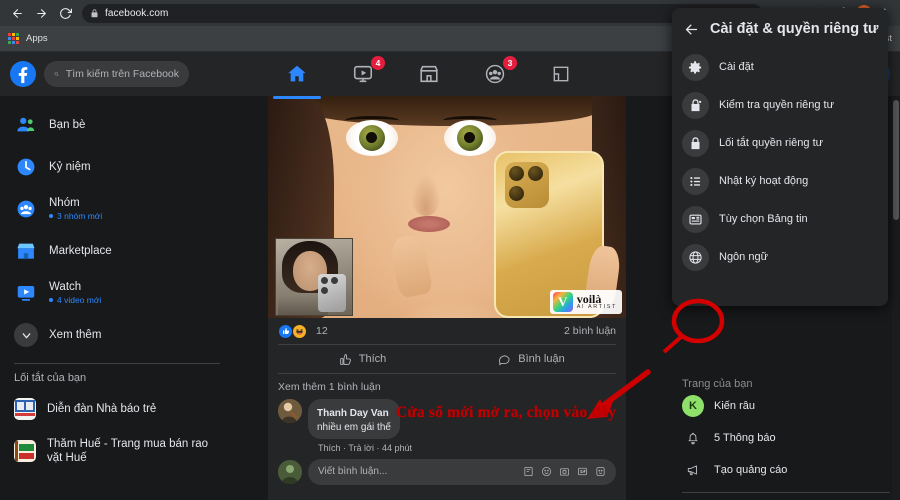 The width and height of the screenshot is (900, 500). I want to click on comment-text: nhiều em gái thế, so click(354, 427).